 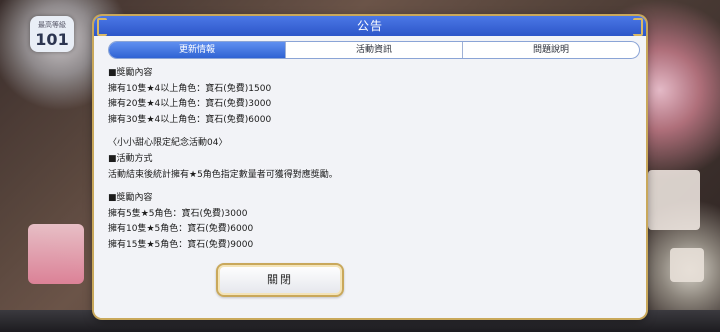 I want to click on dialog-footer, so click(x=370, y=296).